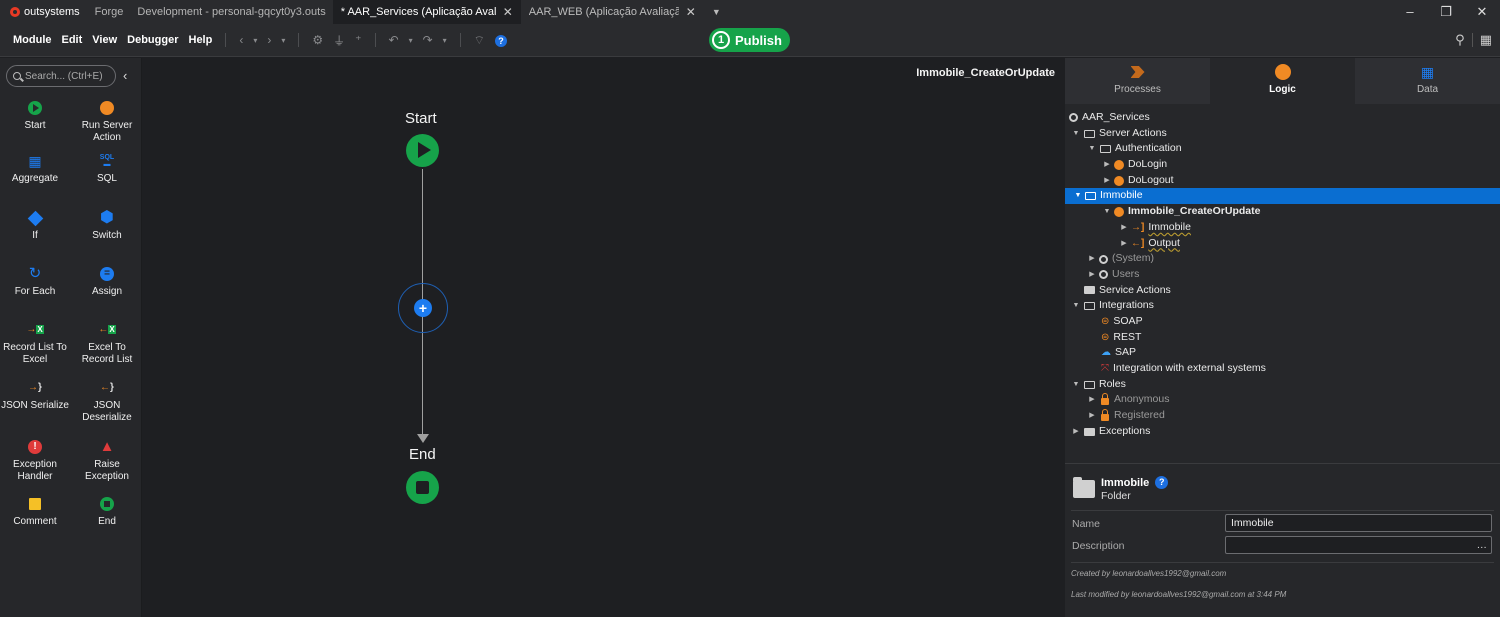 The height and width of the screenshot is (617, 1500). What do you see at coordinates (358, 40) in the screenshot?
I see `step-icon: ⁺` at bounding box center [358, 40].